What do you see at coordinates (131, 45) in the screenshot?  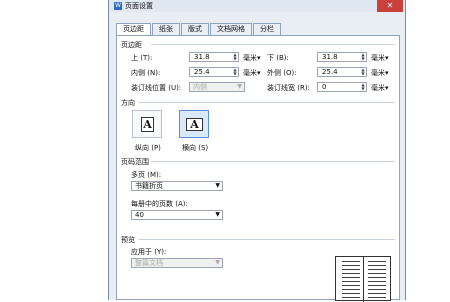 I see `margins-group-title: 页边距` at bounding box center [131, 45].